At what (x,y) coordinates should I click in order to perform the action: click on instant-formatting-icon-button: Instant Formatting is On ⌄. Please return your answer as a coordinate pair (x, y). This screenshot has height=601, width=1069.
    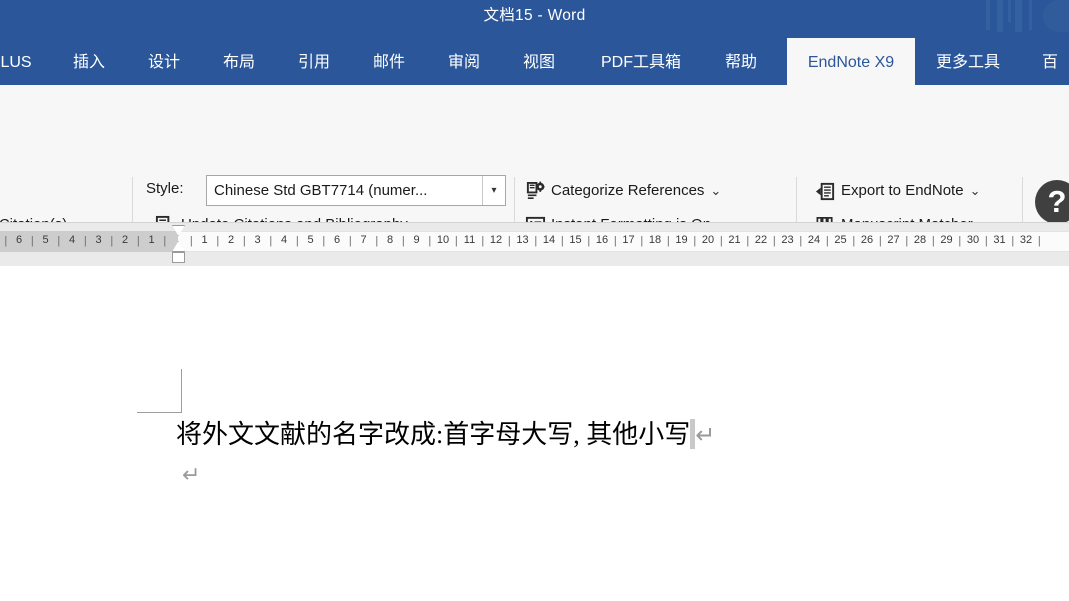
    Looking at the image, I should click on (626, 217).